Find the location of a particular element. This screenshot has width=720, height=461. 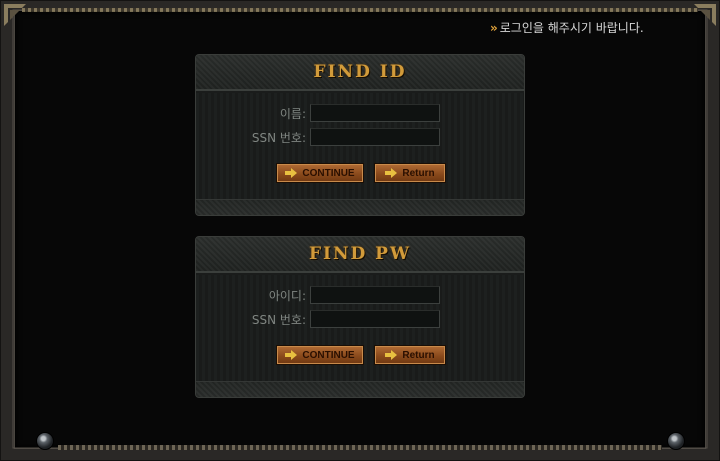

notice-marker: » is located at coordinates (494, 28).